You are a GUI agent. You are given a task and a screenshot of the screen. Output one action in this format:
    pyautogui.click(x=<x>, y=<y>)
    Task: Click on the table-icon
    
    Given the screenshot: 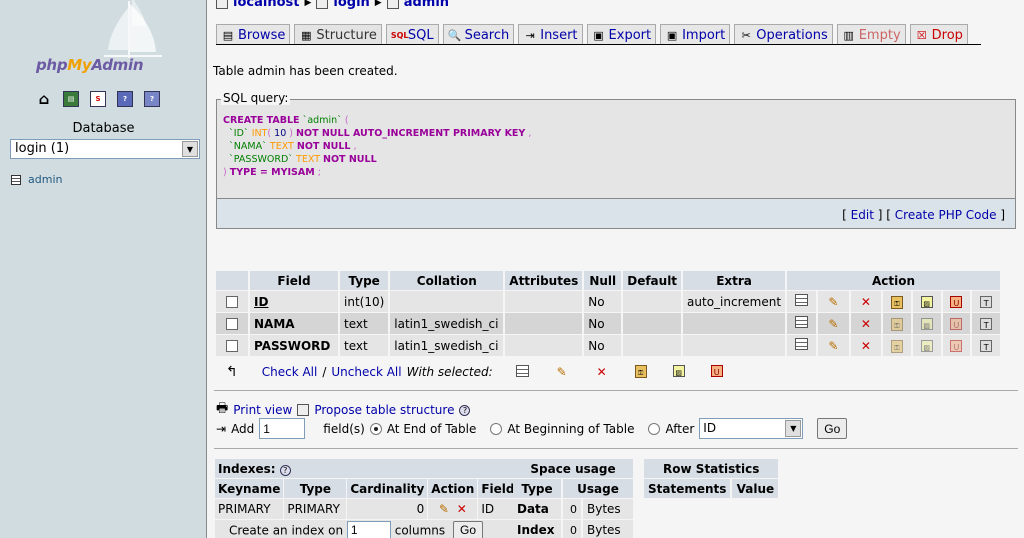 What is the action you would take?
    pyautogui.click(x=16, y=179)
    